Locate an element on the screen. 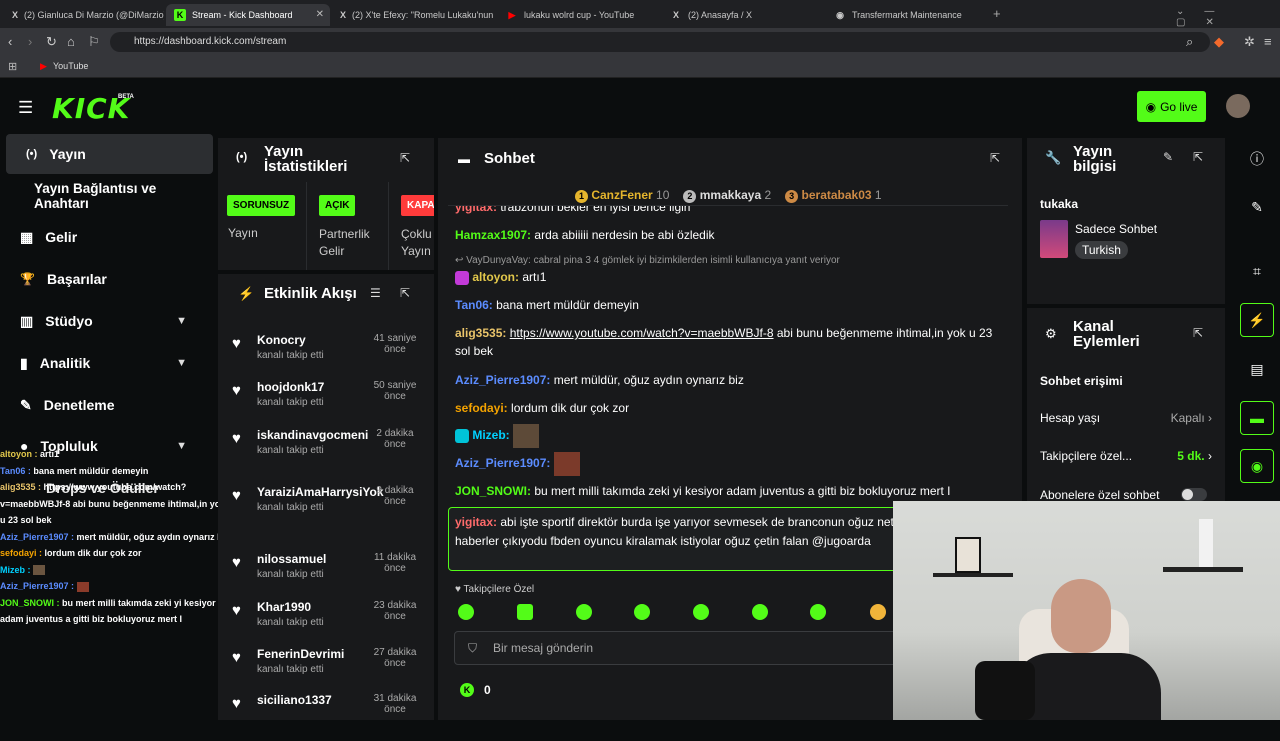 This screenshot has height=741, width=1280. sidebar-item-basarilar: 🏆 Başarılar is located at coordinates (103, 279).